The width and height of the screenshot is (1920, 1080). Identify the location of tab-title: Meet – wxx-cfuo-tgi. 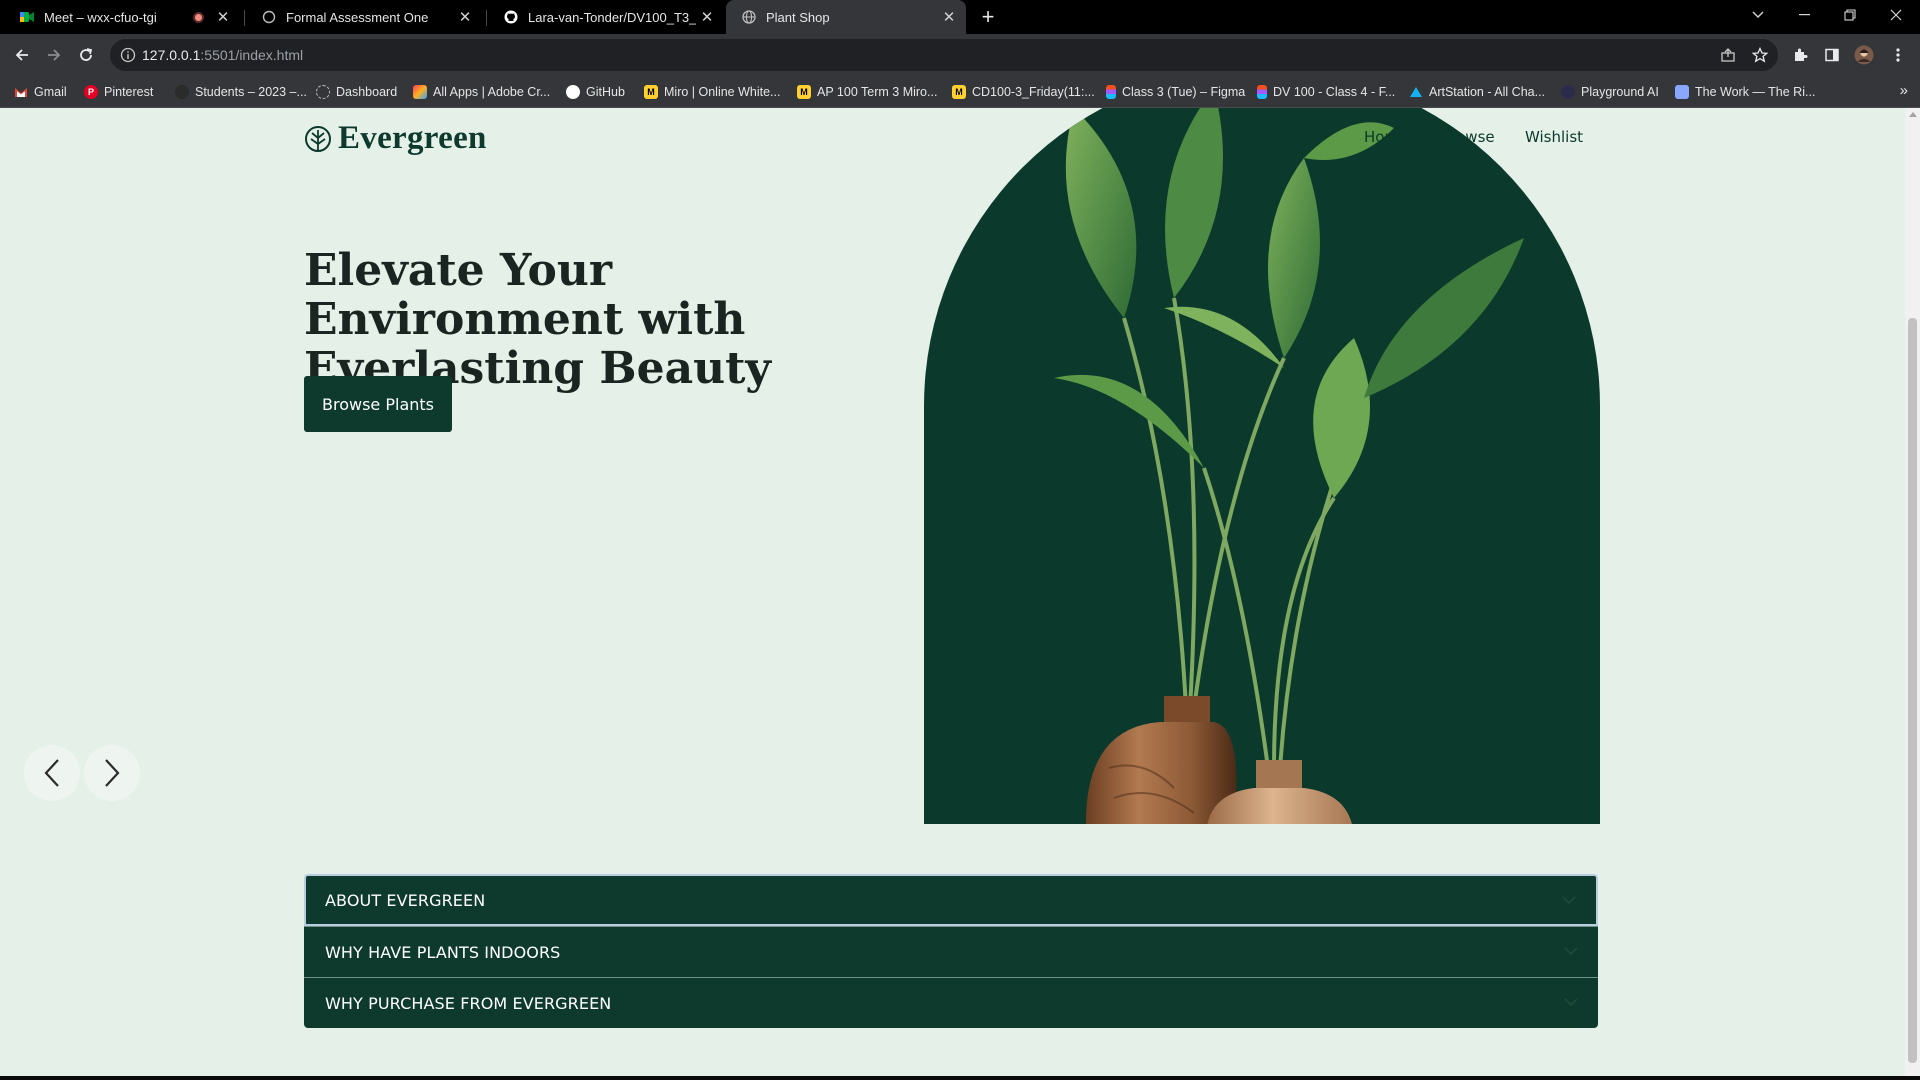
(100, 17).